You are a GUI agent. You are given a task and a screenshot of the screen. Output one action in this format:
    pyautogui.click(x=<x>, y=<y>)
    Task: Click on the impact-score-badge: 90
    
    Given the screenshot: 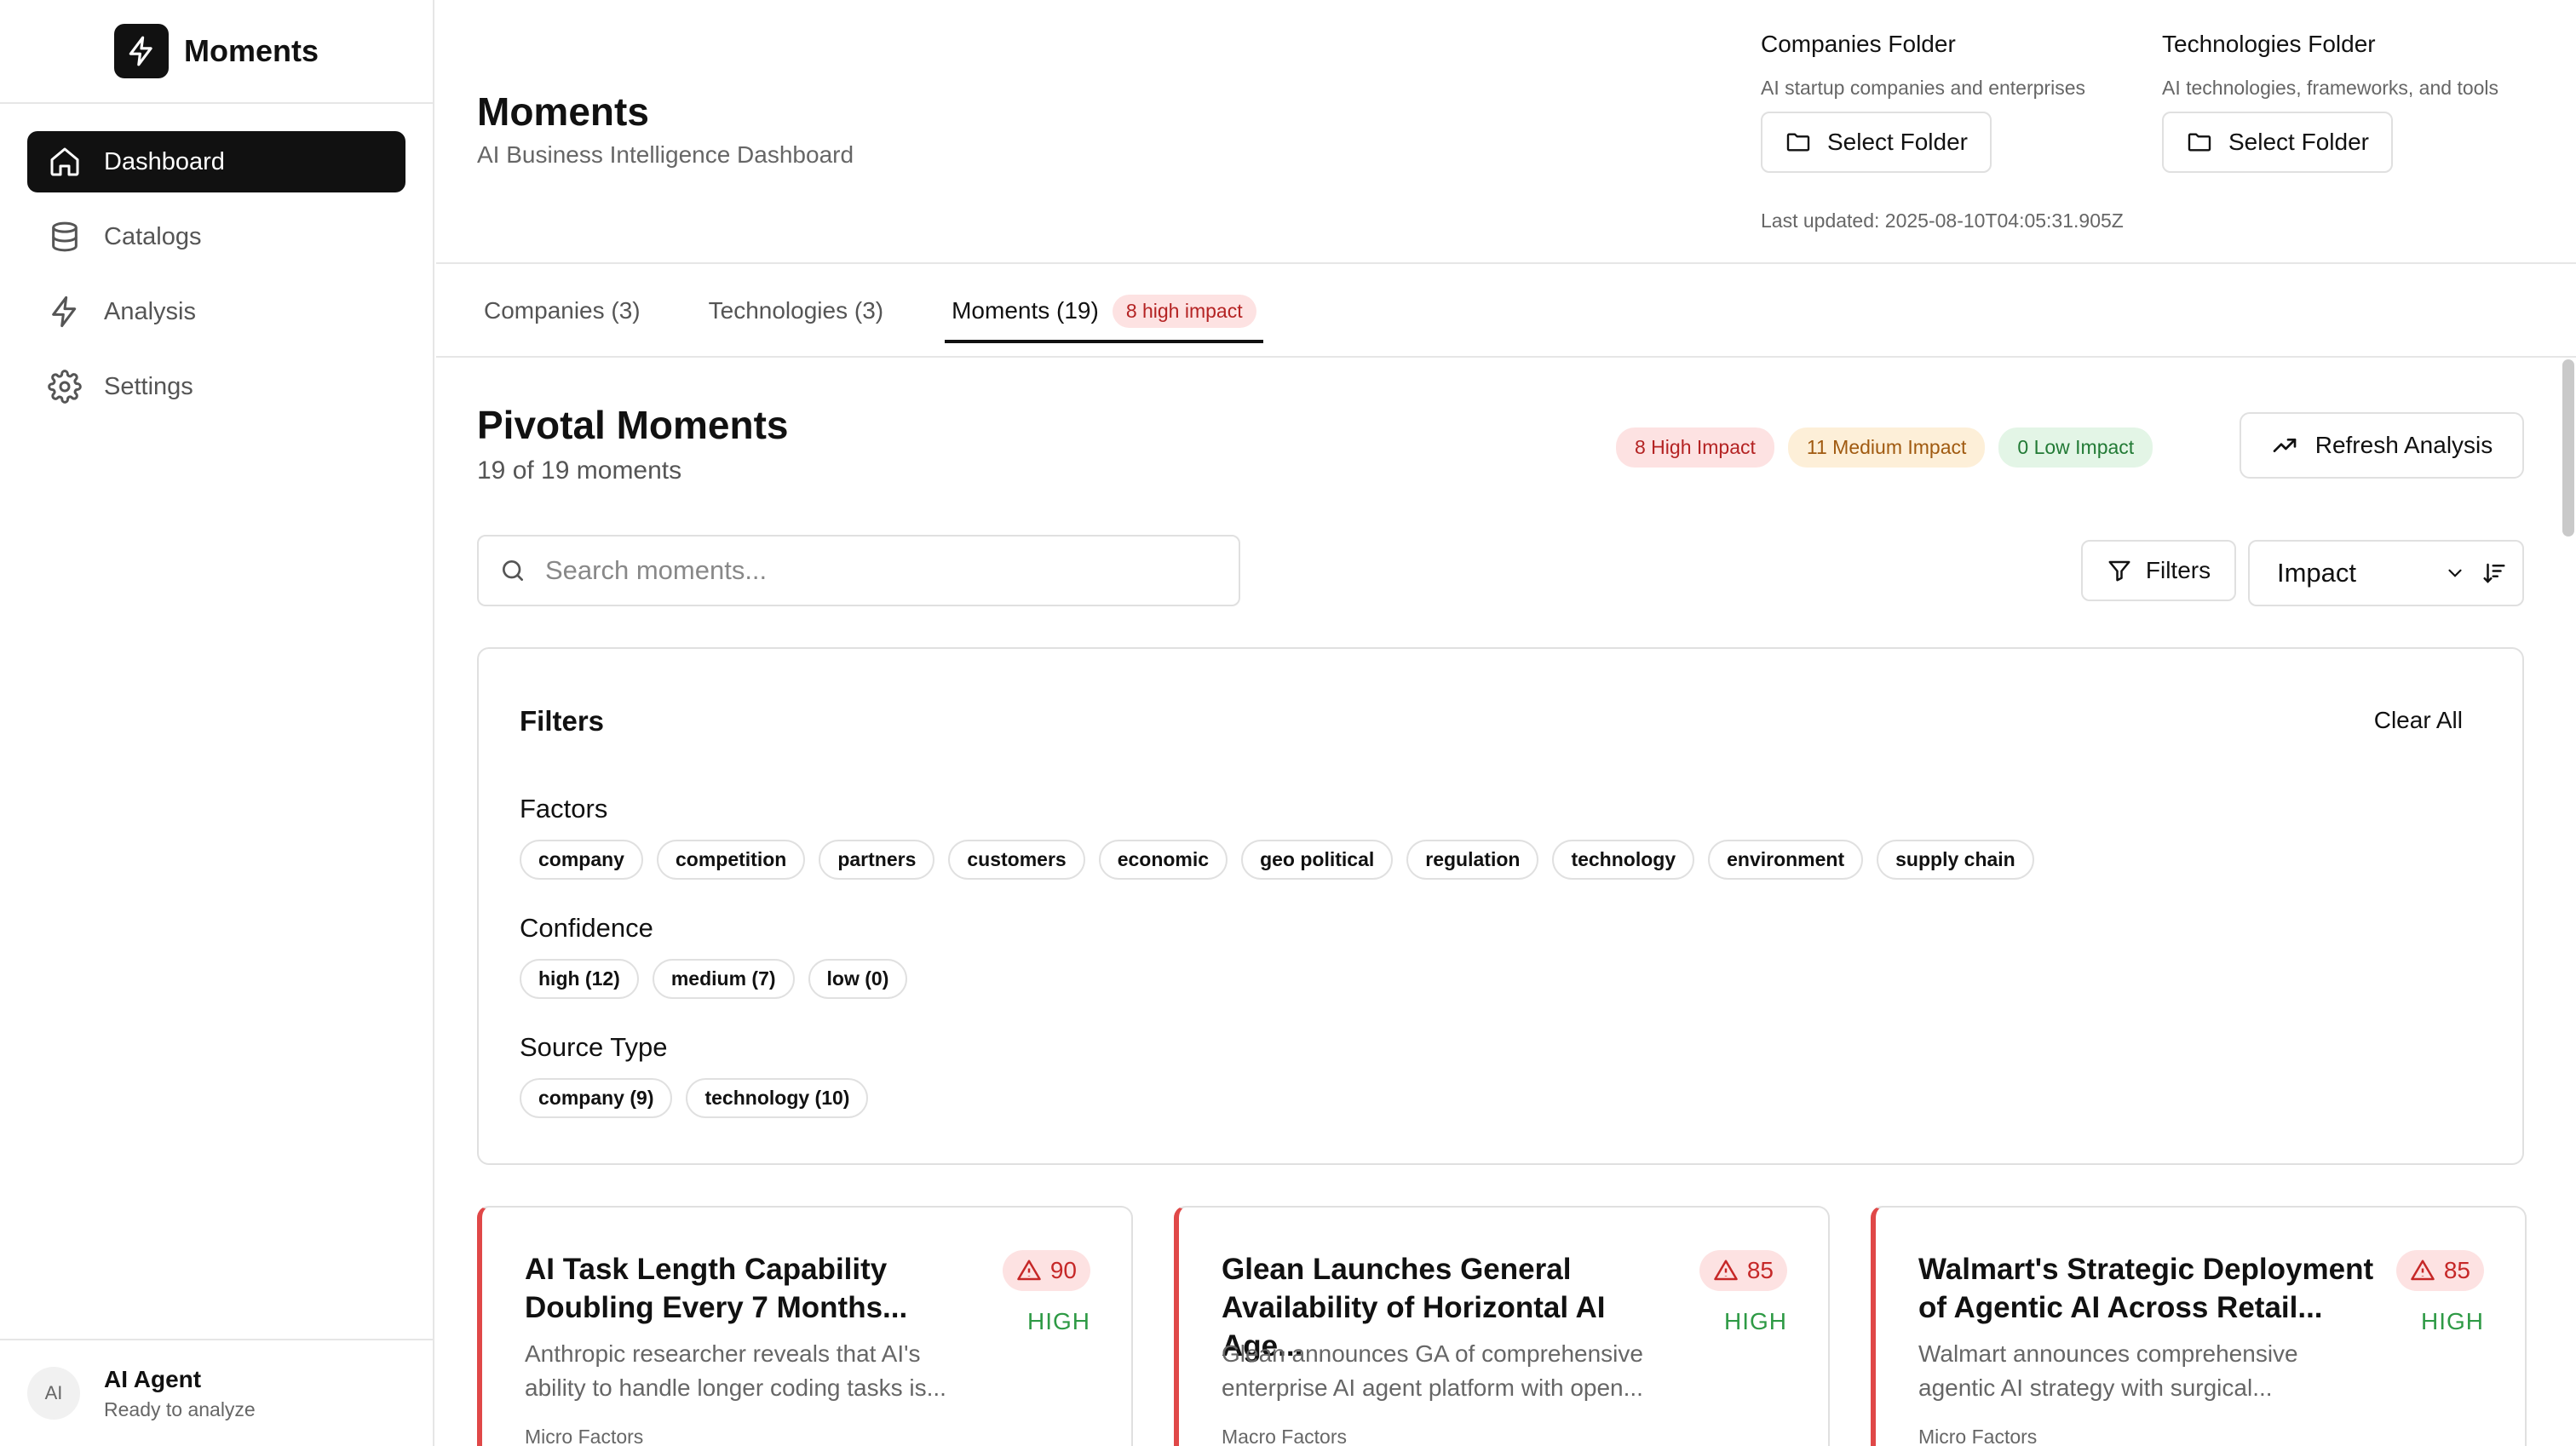 What is the action you would take?
    pyautogui.click(x=1046, y=1270)
    